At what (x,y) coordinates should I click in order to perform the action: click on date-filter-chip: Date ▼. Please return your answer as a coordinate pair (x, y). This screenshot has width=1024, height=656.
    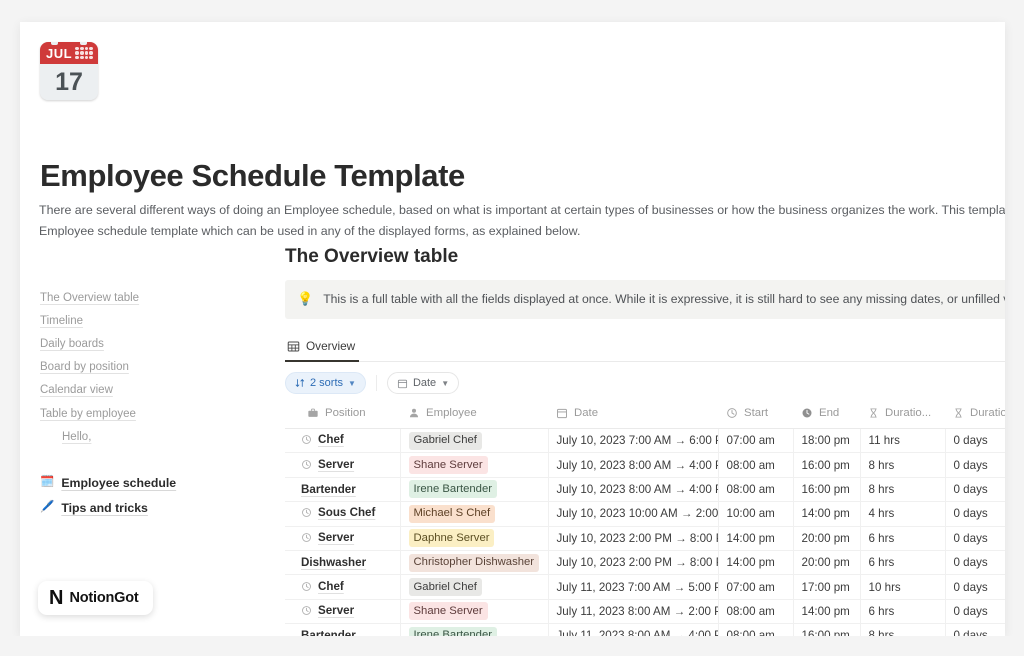
    Looking at the image, I should click on (423, 383).